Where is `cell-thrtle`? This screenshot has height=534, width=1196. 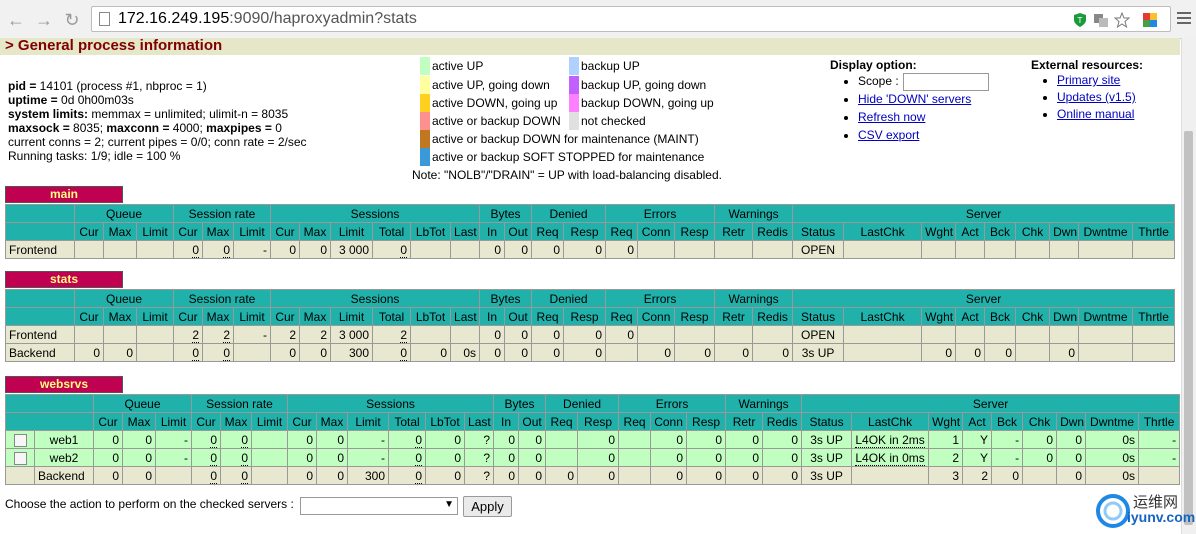 cell-thrtle is located at coordinates (1154, 352).